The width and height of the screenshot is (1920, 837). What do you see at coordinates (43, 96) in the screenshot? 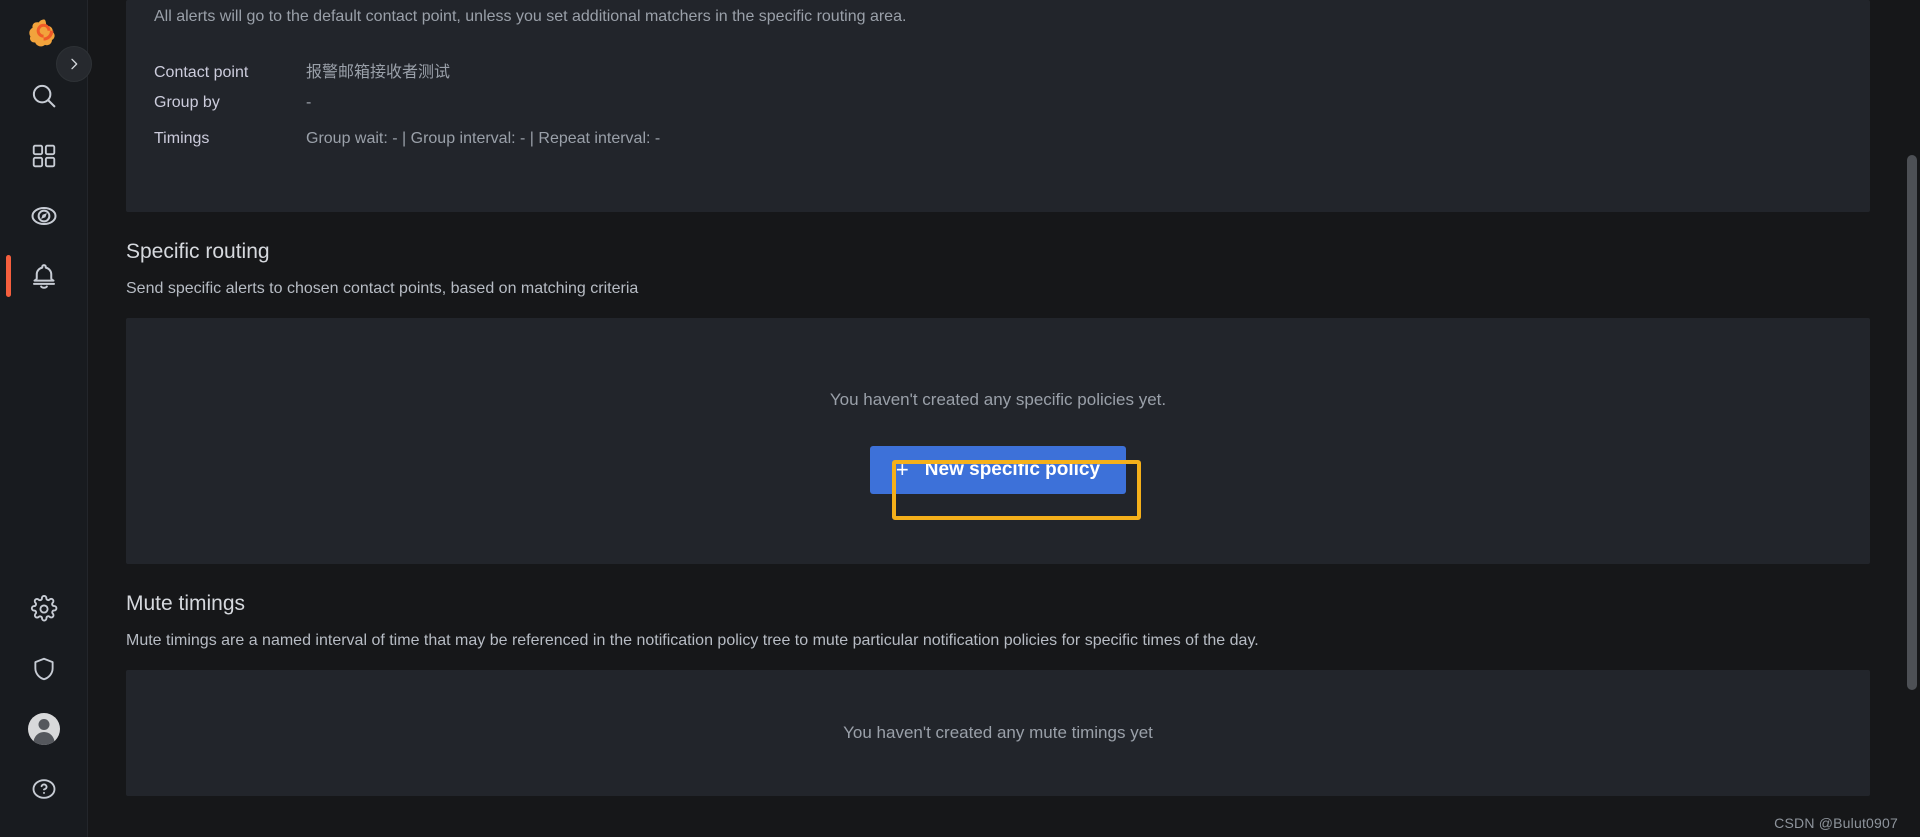
I see `search-icon` at bounding box center [43, 96].